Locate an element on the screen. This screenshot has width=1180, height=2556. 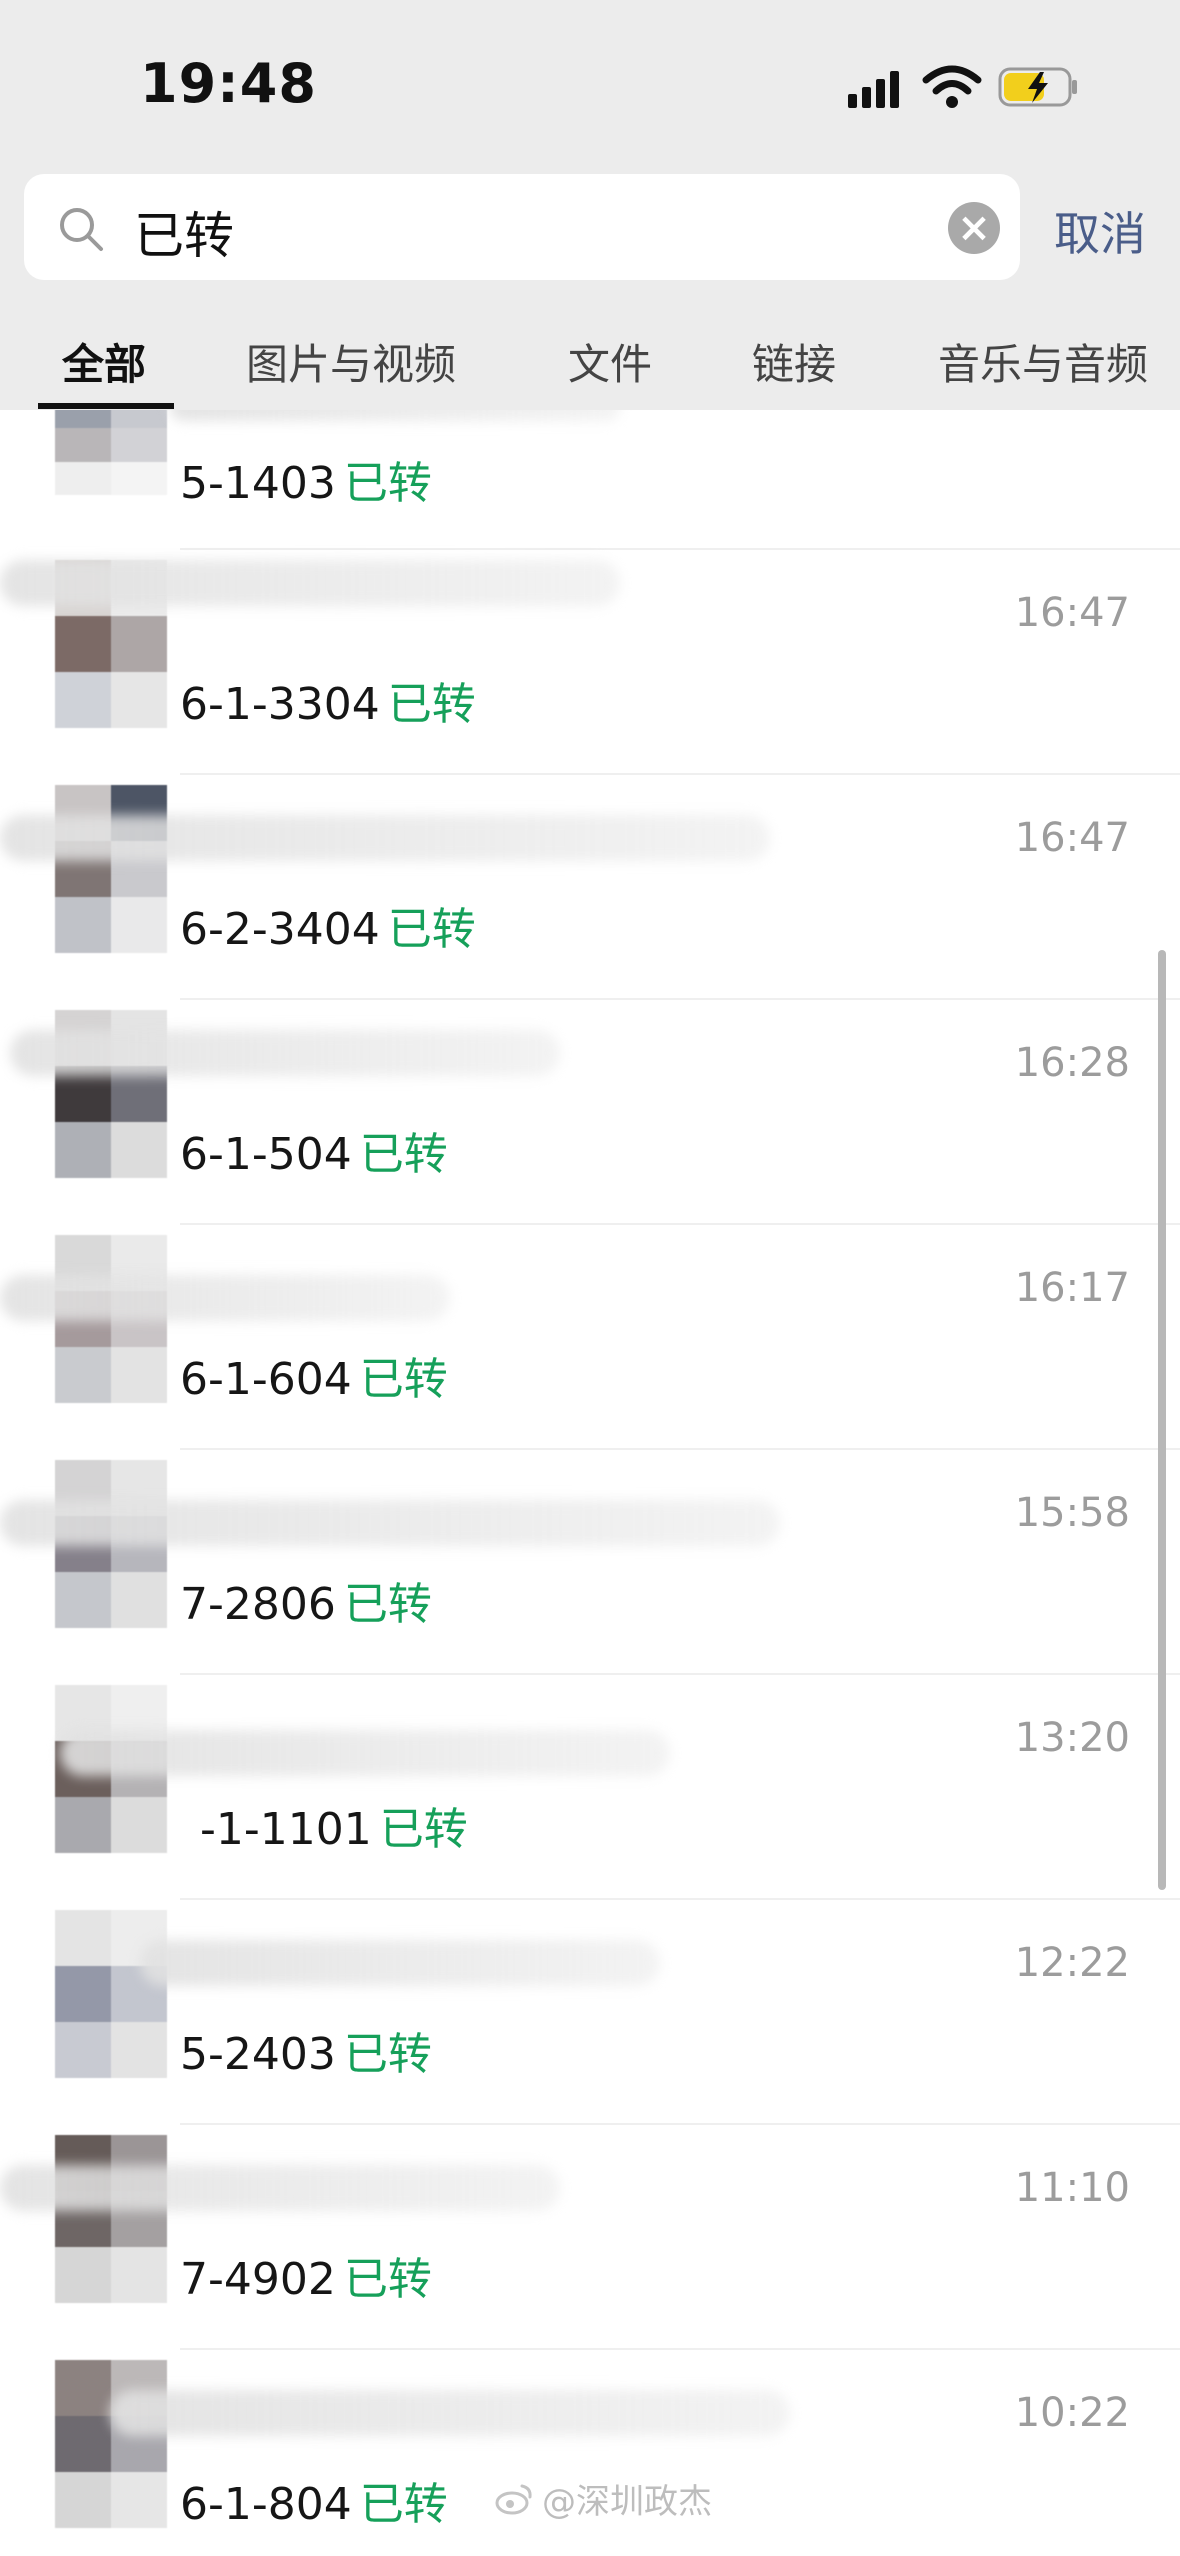
status-time: 19:48 is located at coordinates (228, 83).